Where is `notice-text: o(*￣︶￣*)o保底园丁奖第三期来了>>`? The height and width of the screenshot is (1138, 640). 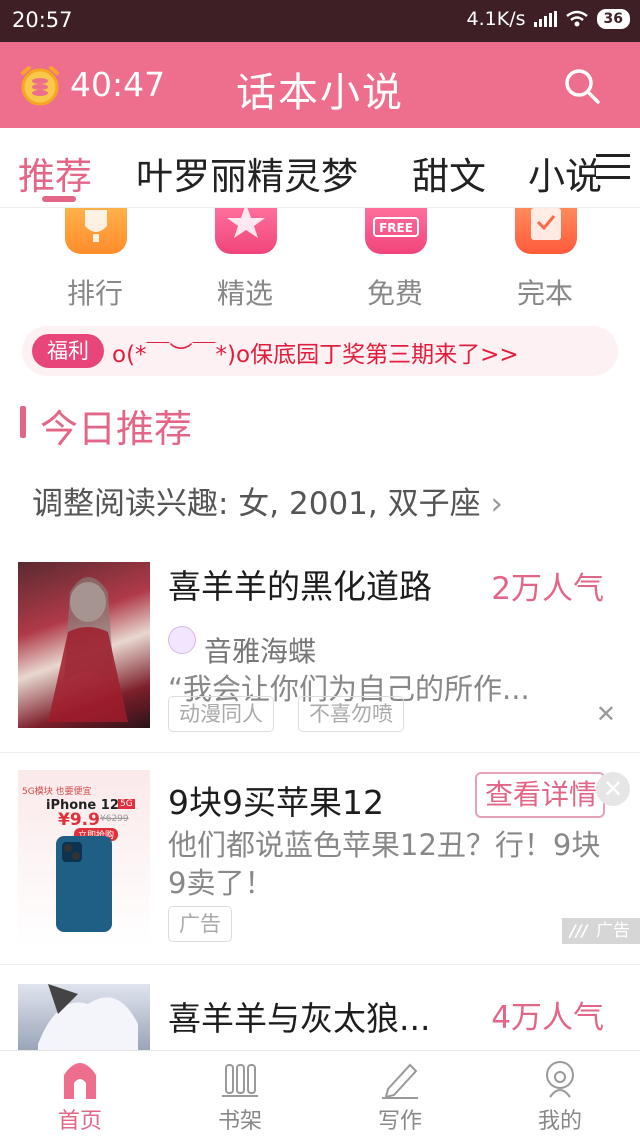
notice-text: o(*￣︶￣*)o保底园丁奖第三期来了>> is located at coordinates (315, 355).